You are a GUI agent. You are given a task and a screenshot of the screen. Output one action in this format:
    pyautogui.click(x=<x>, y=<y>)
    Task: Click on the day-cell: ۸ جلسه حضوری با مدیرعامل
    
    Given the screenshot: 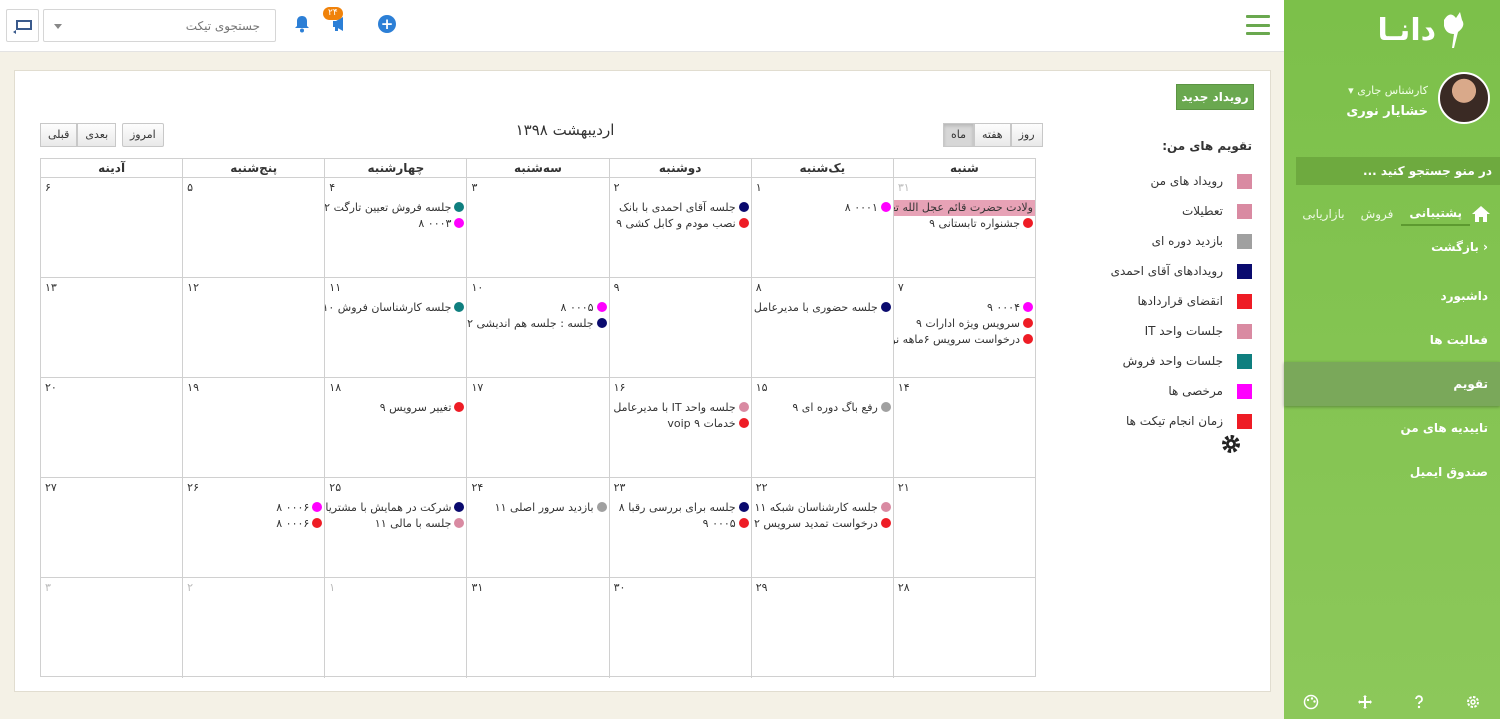 What is the action you would take?
    pyautogui.click(x=821, y=327)
    